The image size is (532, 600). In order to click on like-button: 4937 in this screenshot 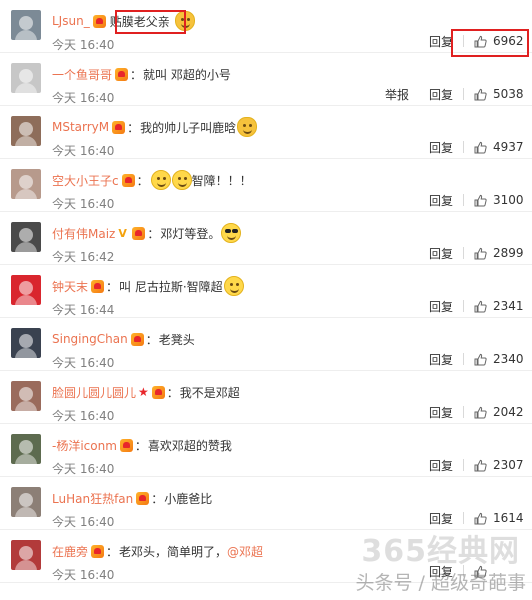, I will do `click(498, 147)`.